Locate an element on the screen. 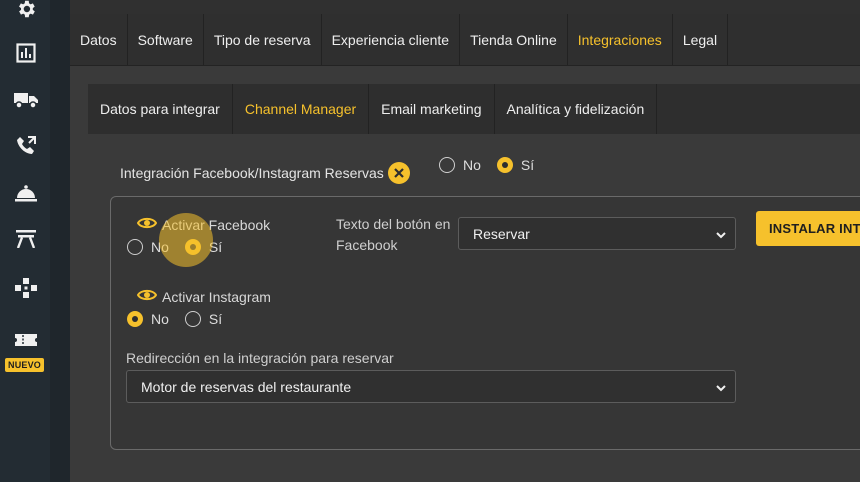  subtab-analitica-fidelizacion: Analítica y fidelización is located at coordinates (576, 109).